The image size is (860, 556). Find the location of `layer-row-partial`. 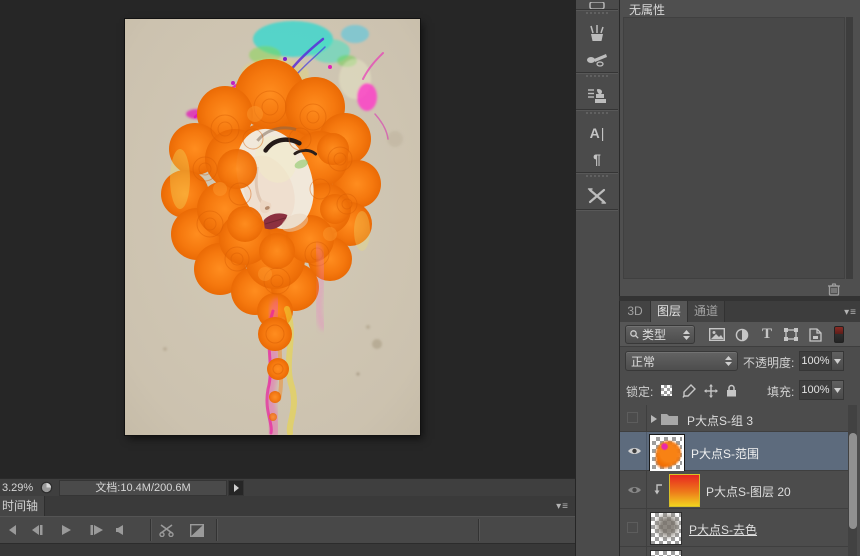

layer-row-partial is located at coordinates (734, 551).